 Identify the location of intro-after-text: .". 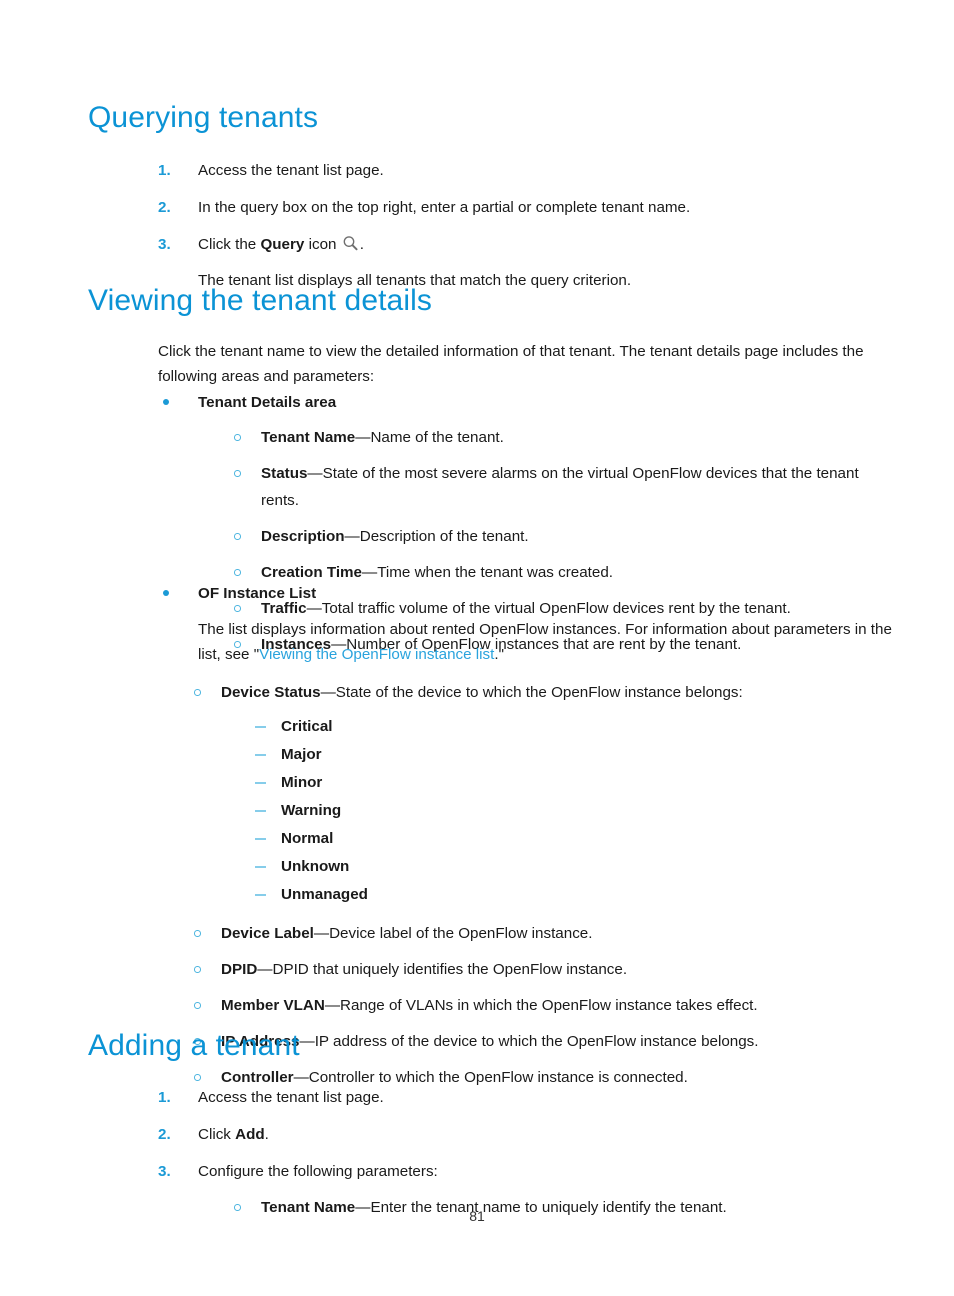
(499, 654).